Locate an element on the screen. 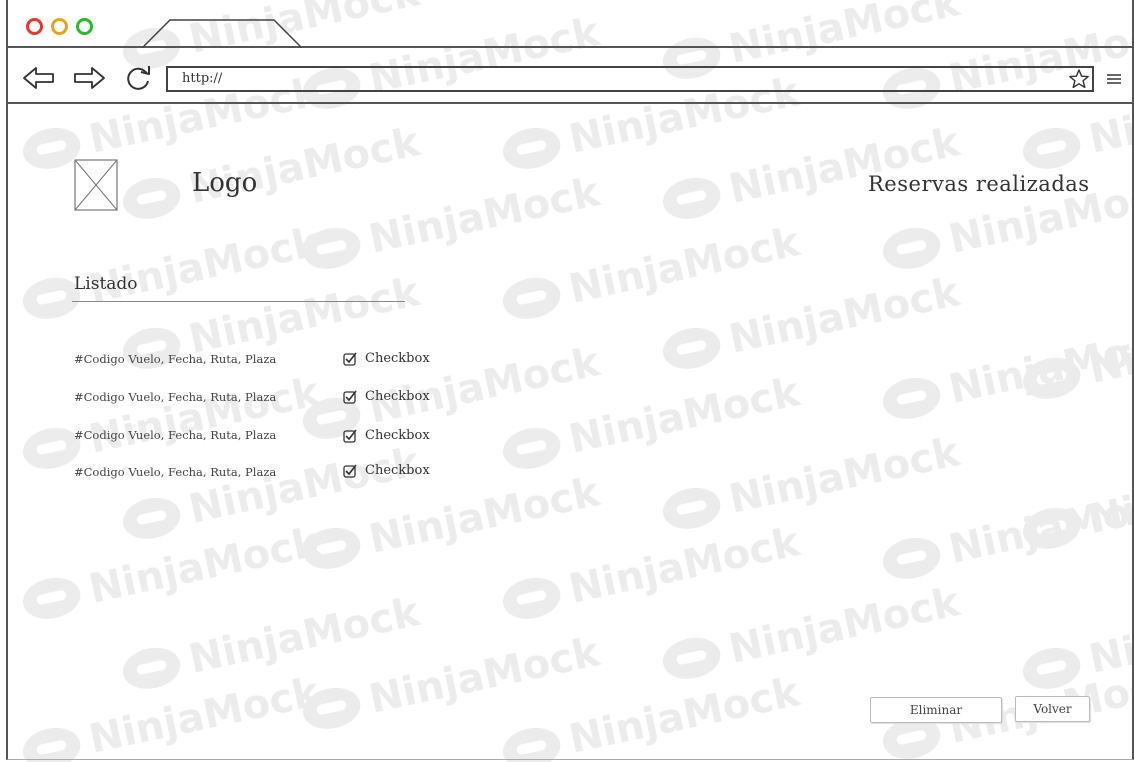 Image resolution: width=1134 pixels, height=762 pixels. page-title: Reservas realizadas is located at coordinates (979, 184).